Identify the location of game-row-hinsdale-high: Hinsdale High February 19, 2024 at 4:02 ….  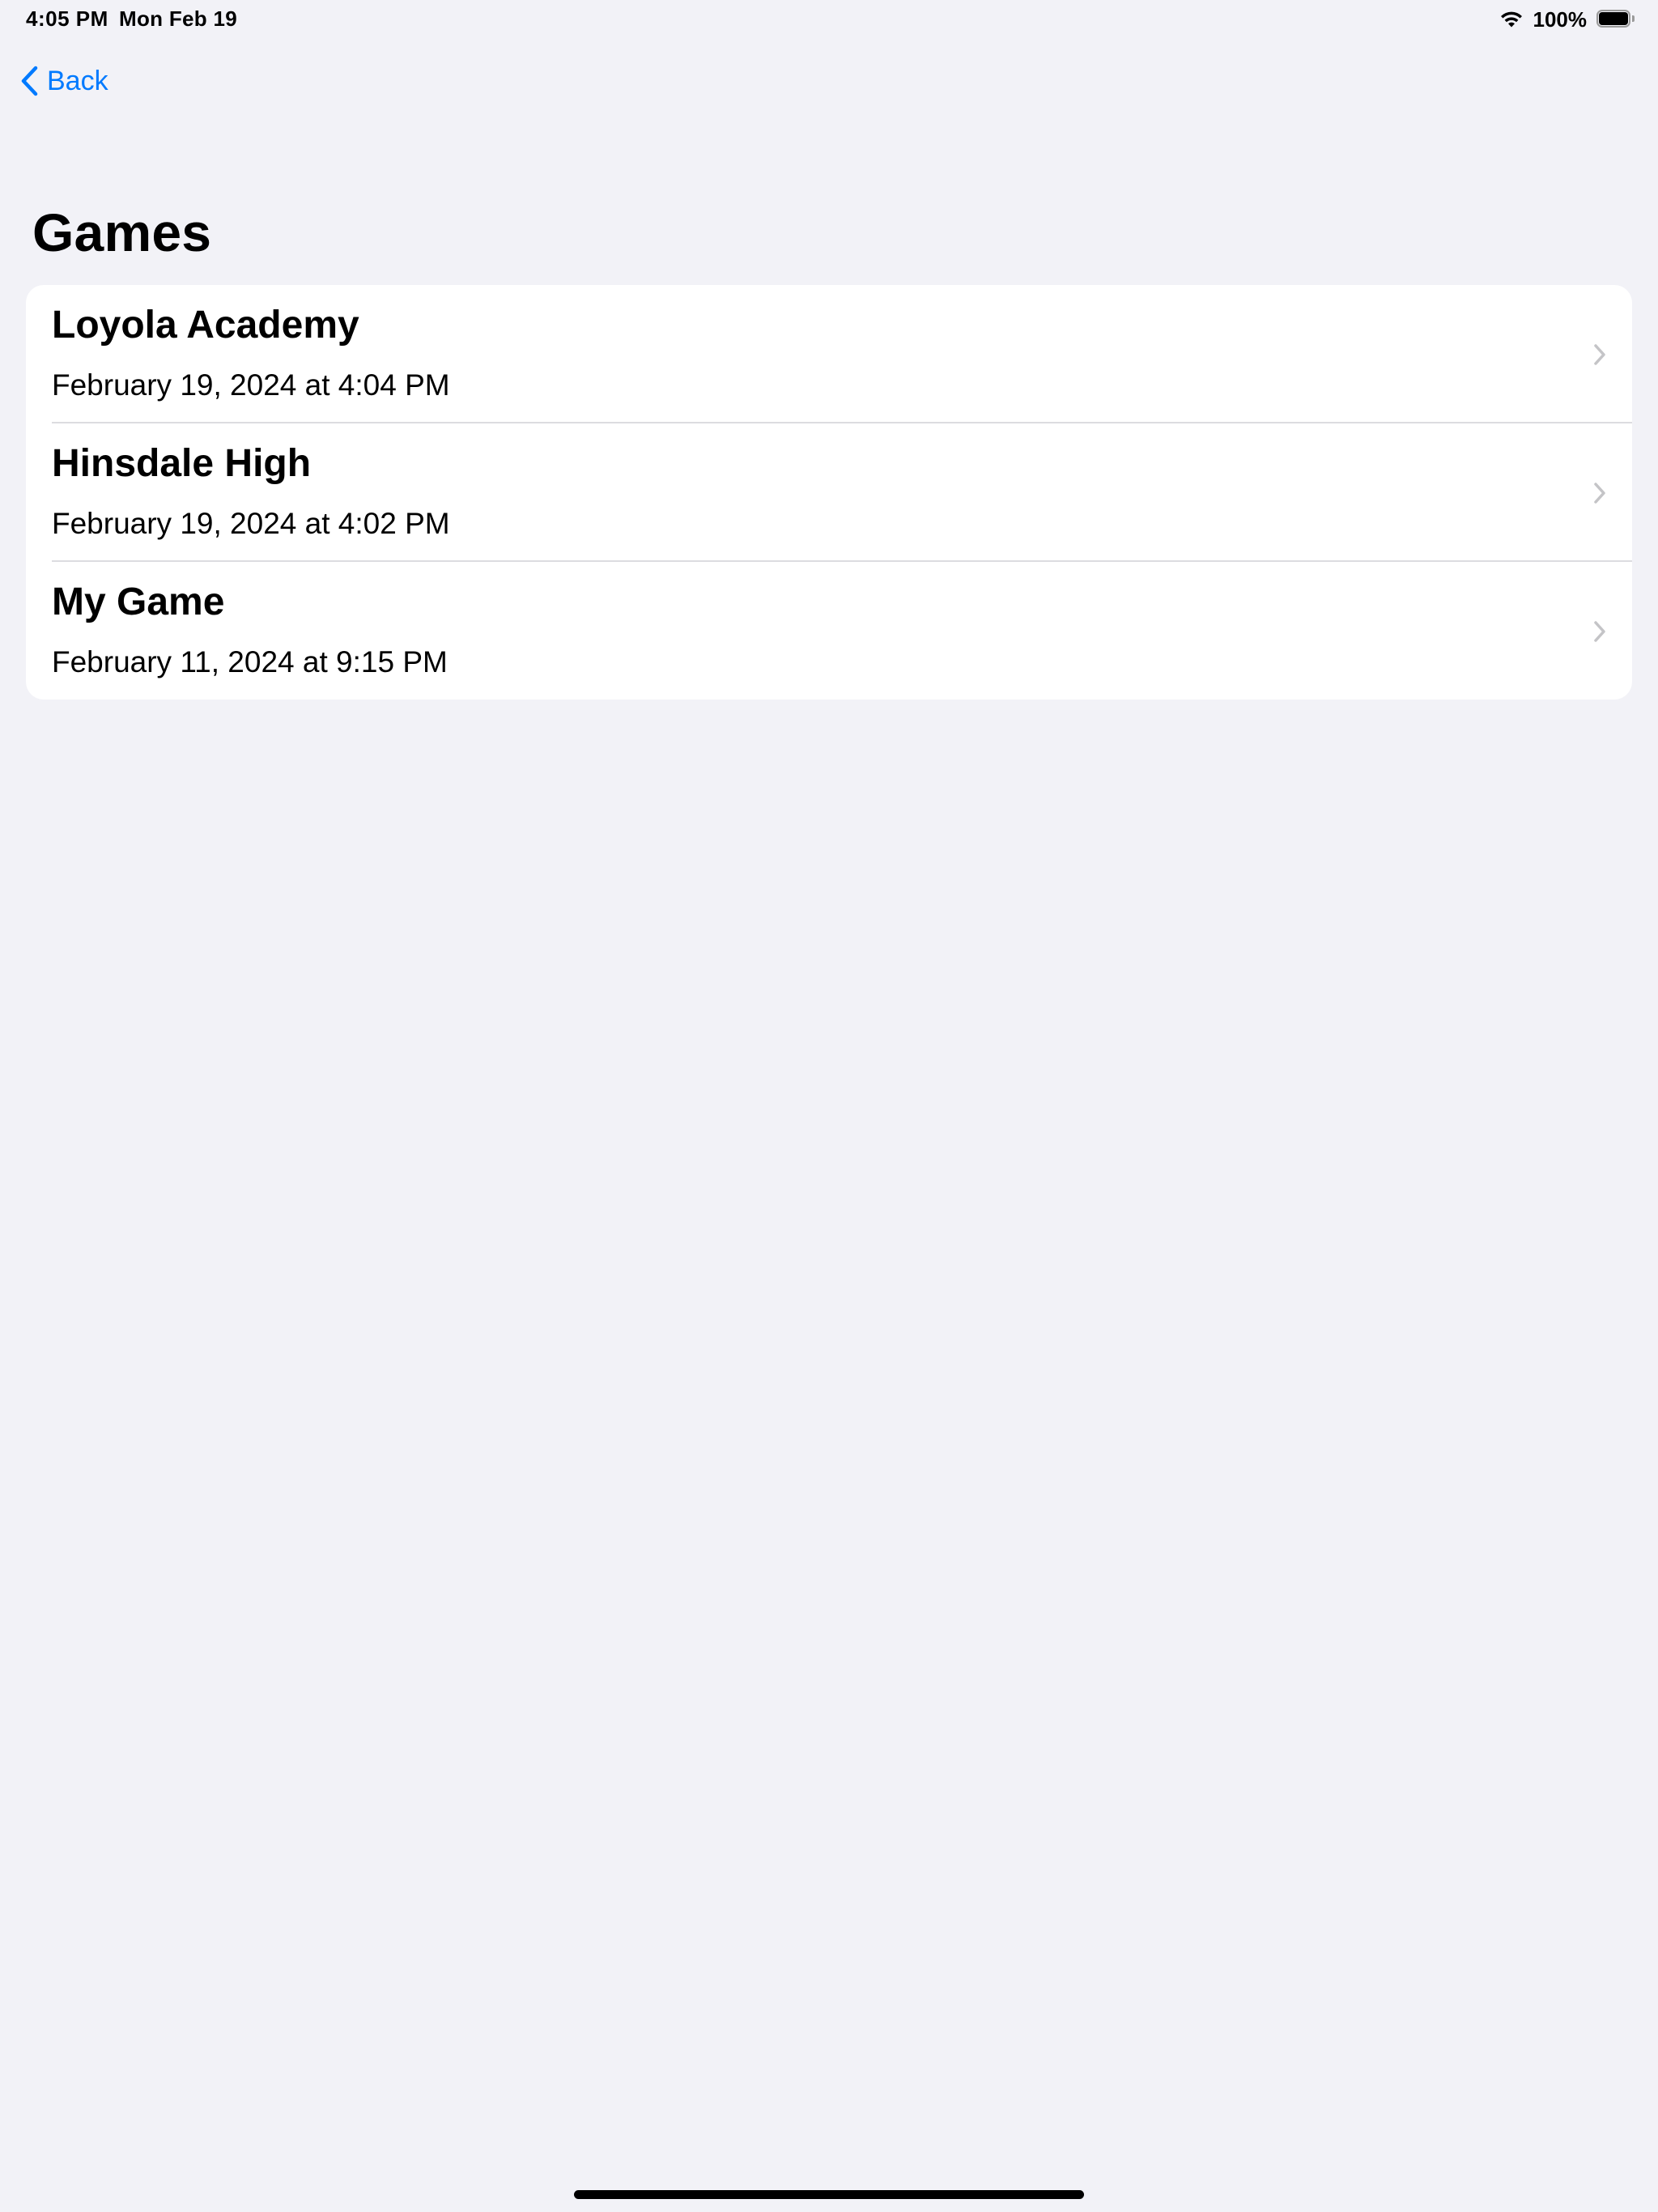
(829, 493).